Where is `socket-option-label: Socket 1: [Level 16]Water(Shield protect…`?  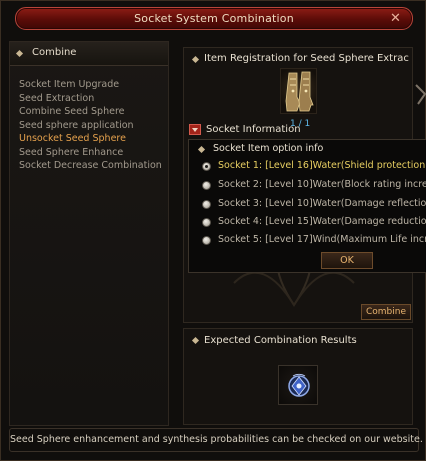
socket-option-label: Socket 1: [Level 16]Water(Shield protect… is located at coordinates (322, 165).